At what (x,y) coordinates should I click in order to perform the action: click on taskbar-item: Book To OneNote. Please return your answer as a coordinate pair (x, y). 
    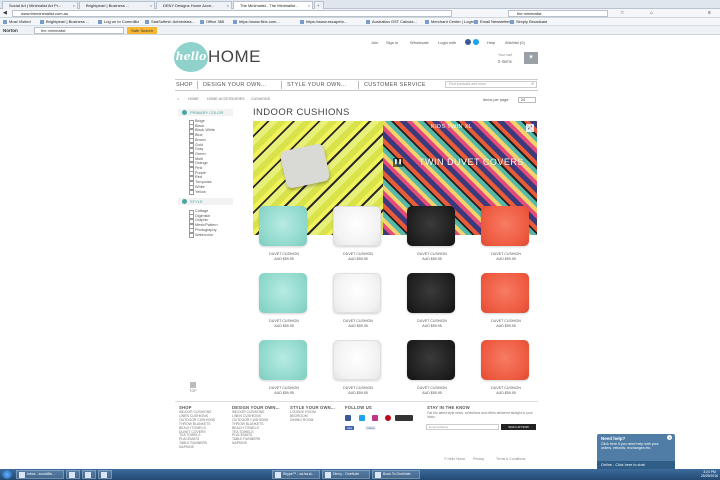
    Looking at the image, I should click on (396, 474).